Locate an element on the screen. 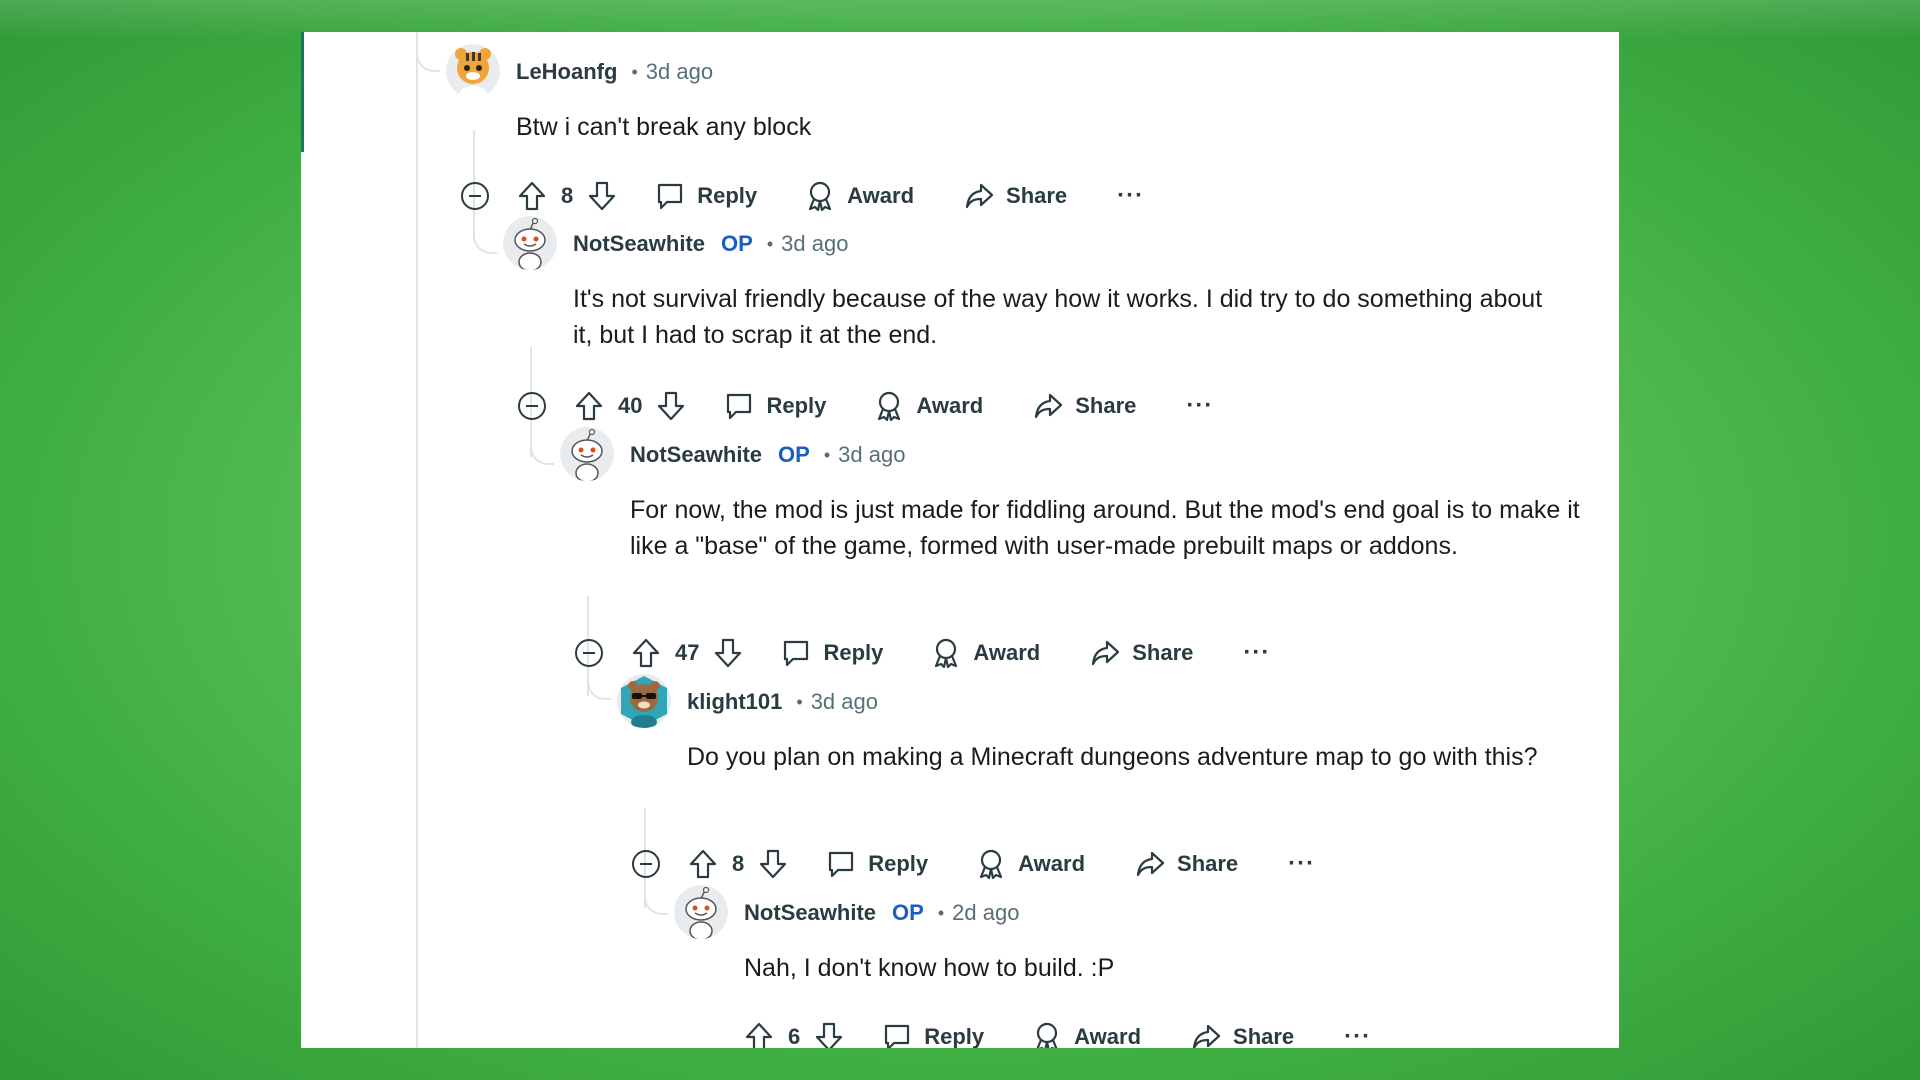 The image size is (1920, 1080). author-name: klight101 is located at coordinates (734, 702).